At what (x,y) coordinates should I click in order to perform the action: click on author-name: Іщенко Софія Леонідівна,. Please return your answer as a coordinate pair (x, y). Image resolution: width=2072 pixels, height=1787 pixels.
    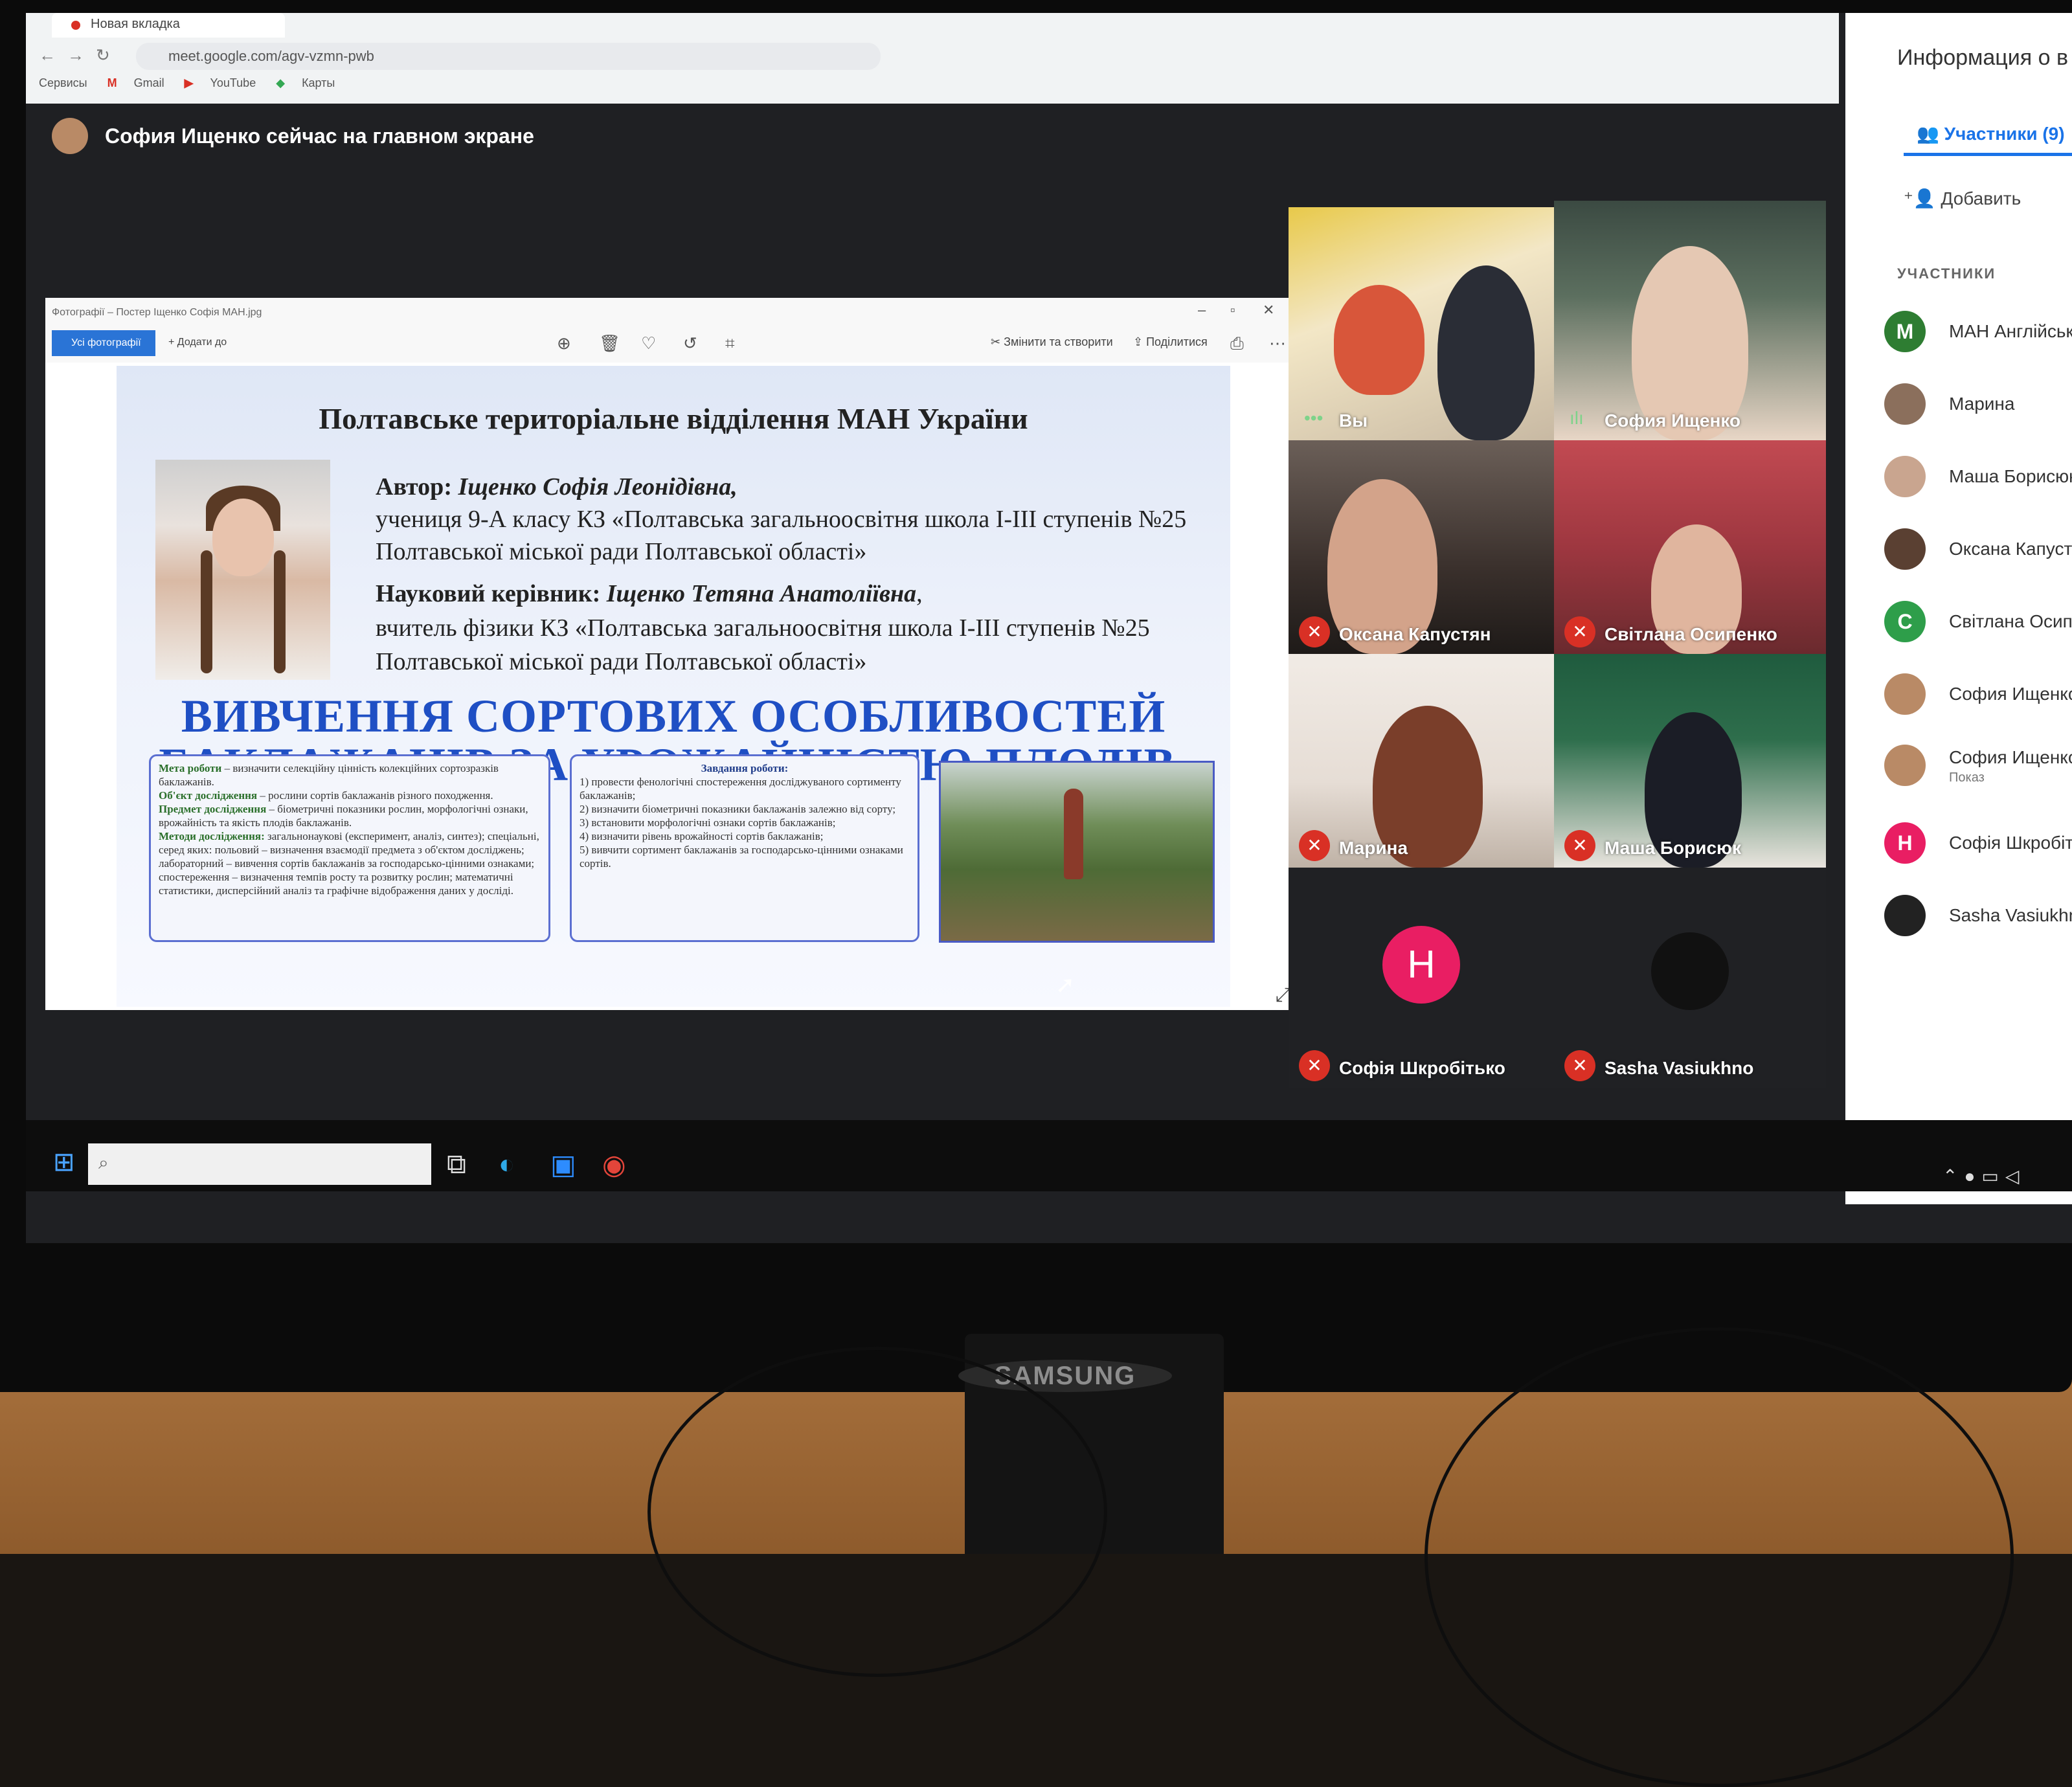
    Looking at the image, I should click on (598, 487).